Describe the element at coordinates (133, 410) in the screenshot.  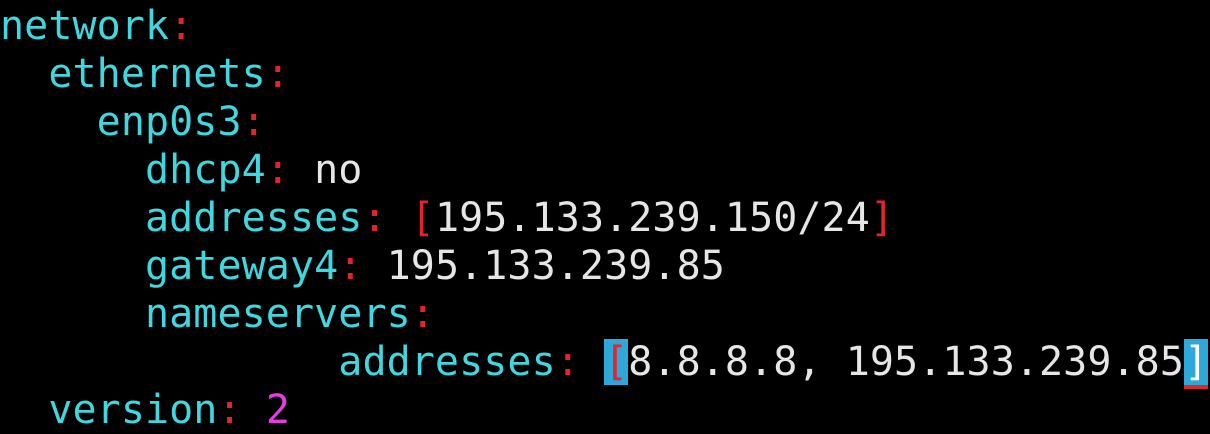
I see `yaml-key: version` at that location.